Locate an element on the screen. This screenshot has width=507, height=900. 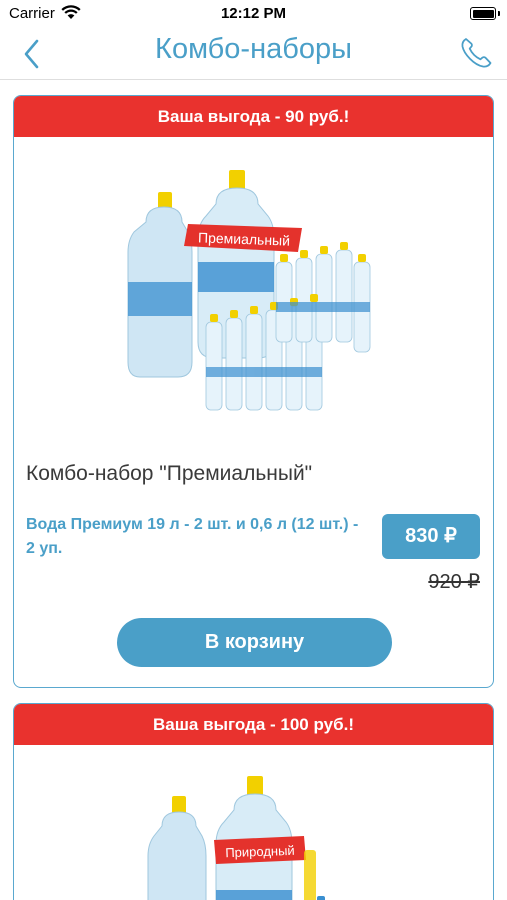
clock: 12:12 PM is located at coordinates (253, 13).